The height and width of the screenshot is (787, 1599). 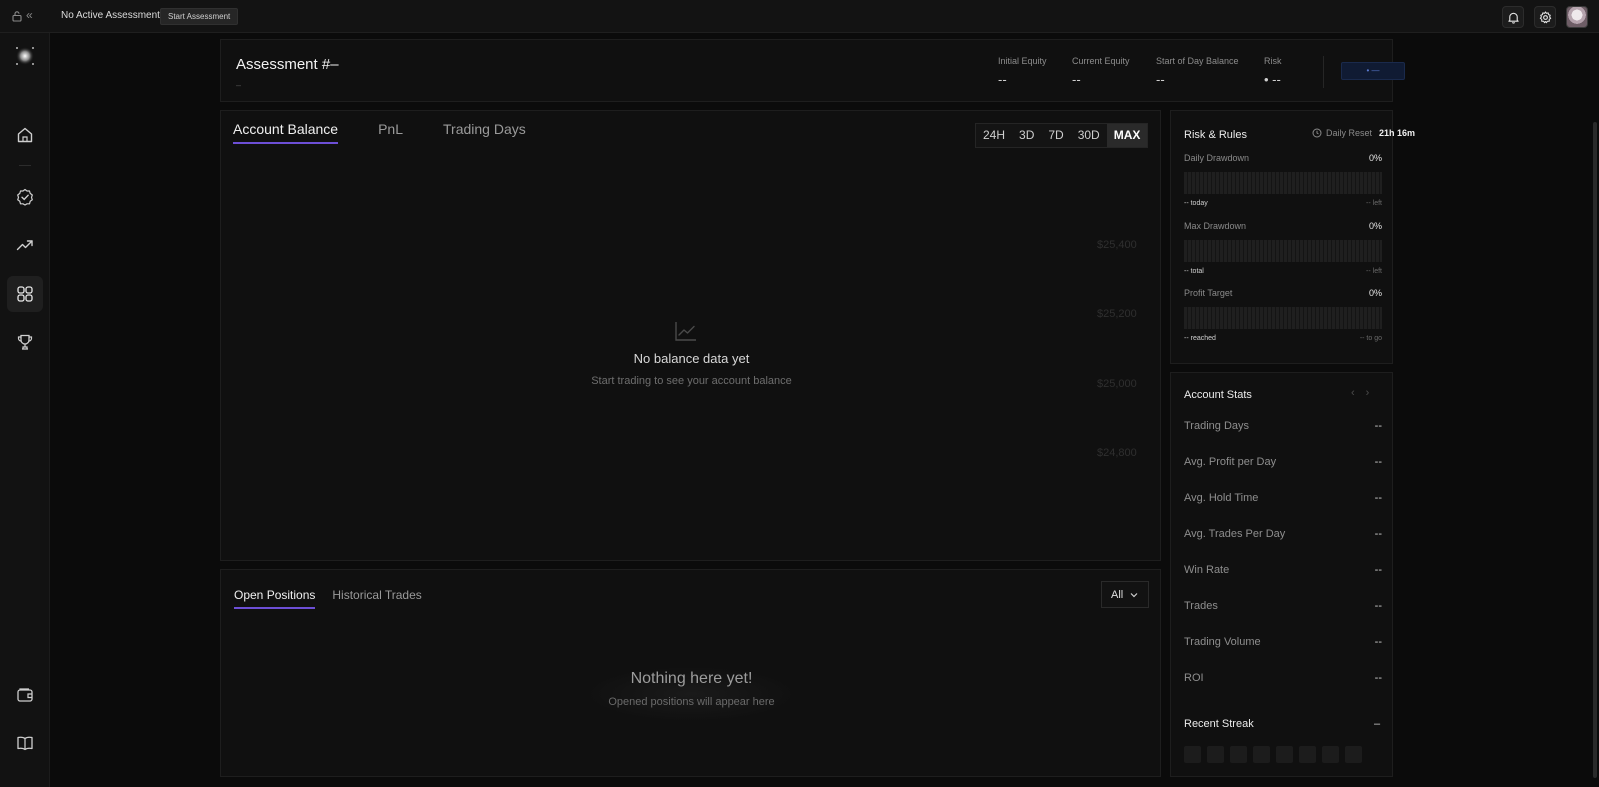 I want to click on nav-dashboard, so click(x=25, y=294).